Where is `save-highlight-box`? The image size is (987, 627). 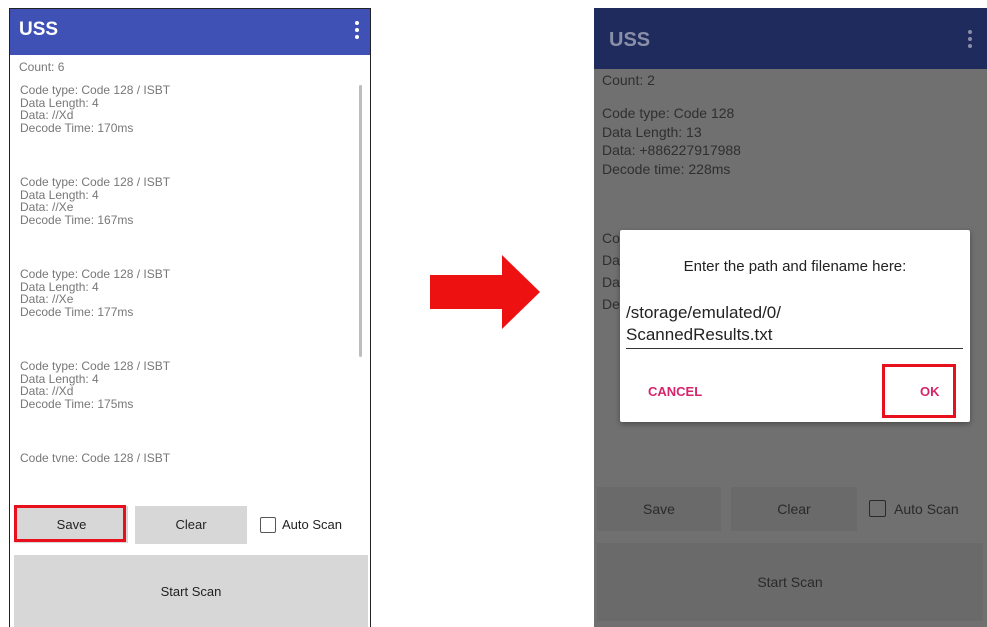 save-highlight-box is located at coordinates (70, 523).